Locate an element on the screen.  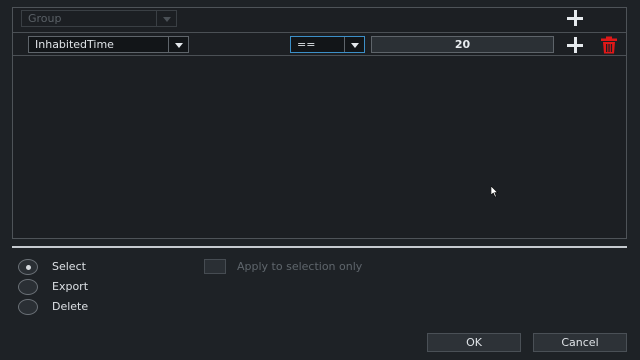
cancel-button: Cancel is located at coordinates (580, 342).